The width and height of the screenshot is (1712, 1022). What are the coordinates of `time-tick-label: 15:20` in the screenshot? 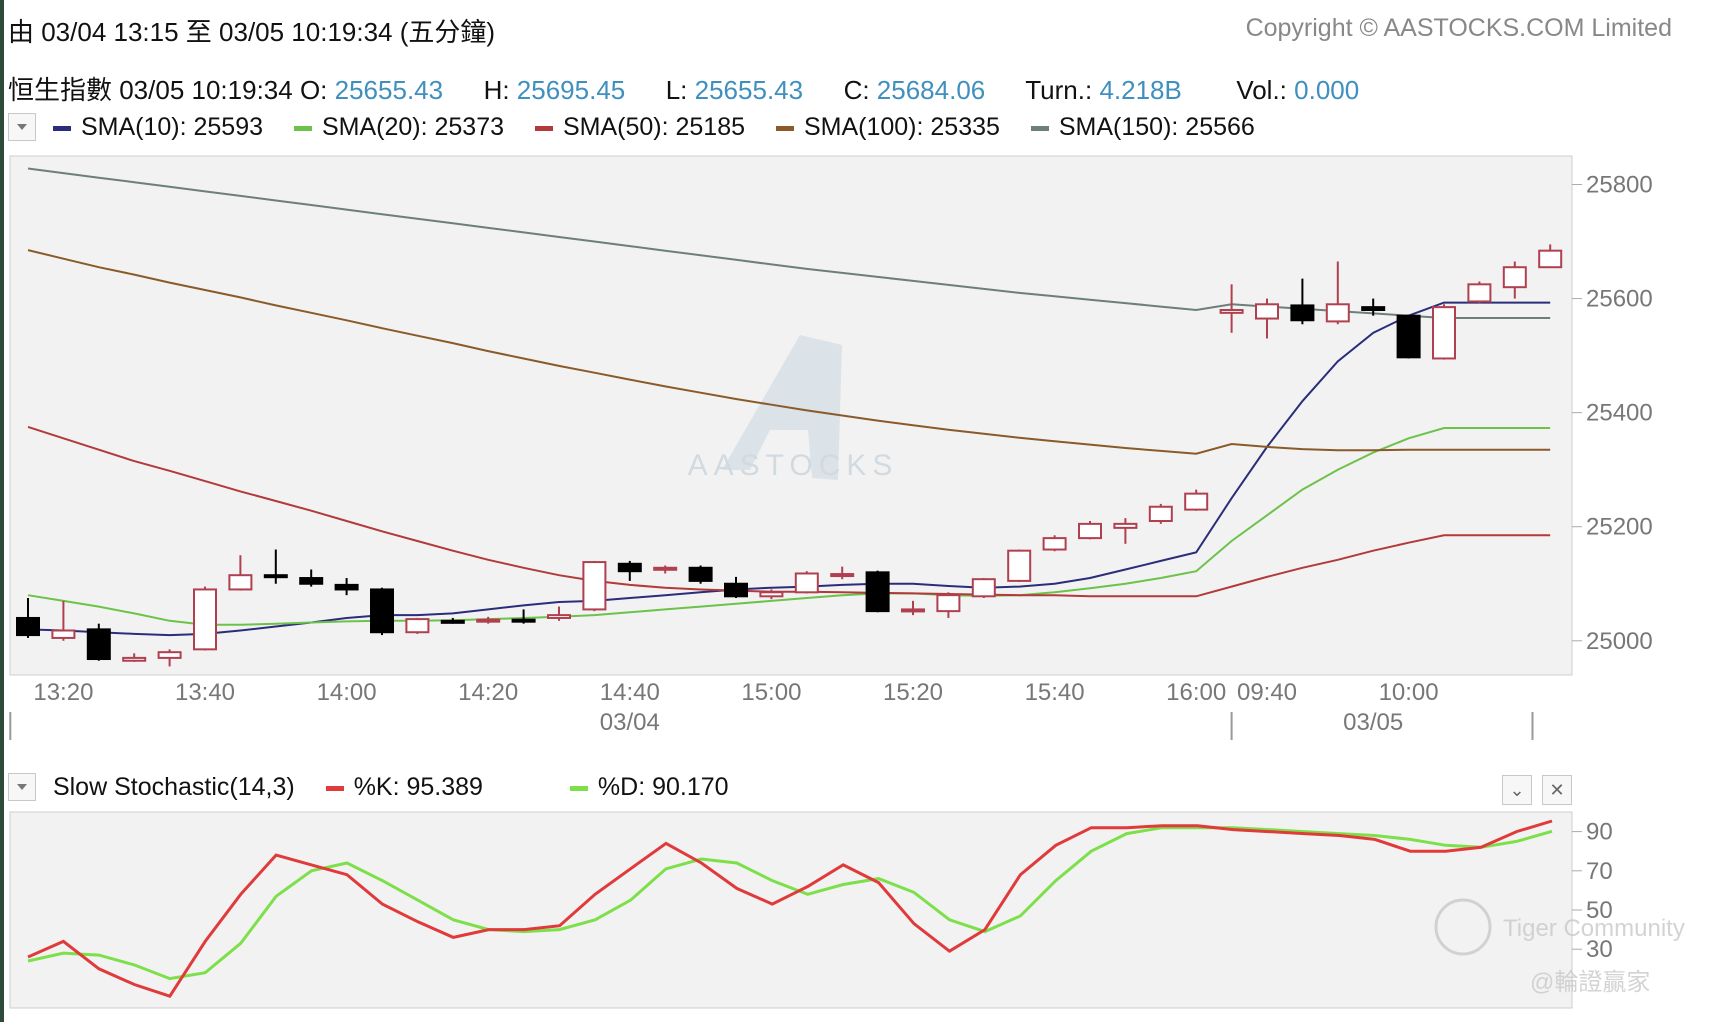 It's located at (913, 692).